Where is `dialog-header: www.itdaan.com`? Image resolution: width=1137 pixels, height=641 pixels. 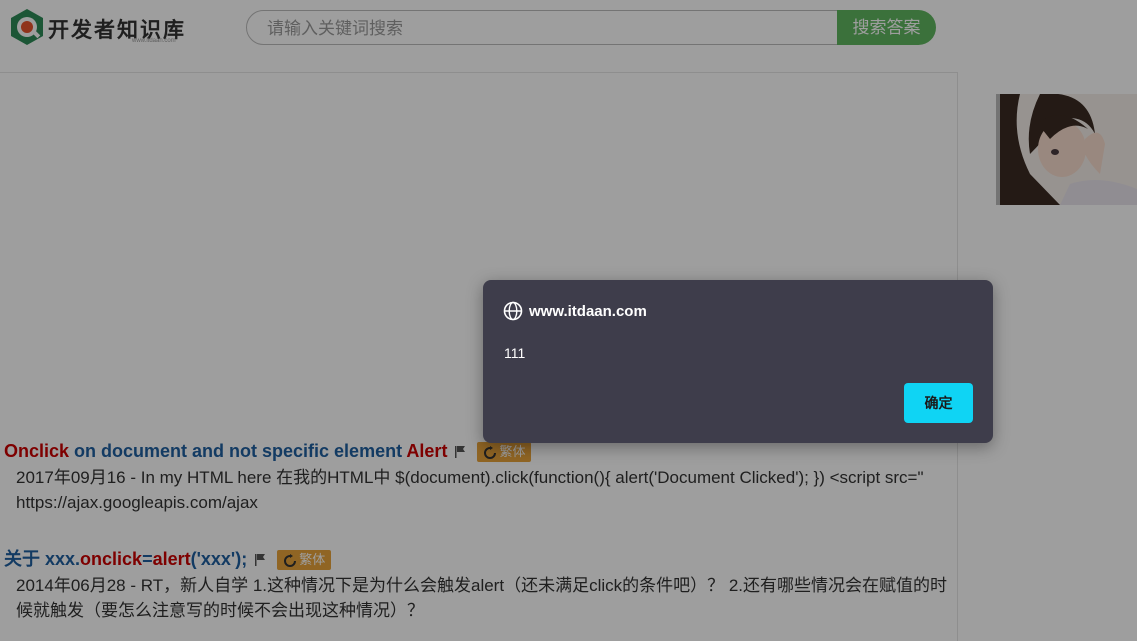 dialog-header: www.itdaan.com is located at coordinates (575, 311).